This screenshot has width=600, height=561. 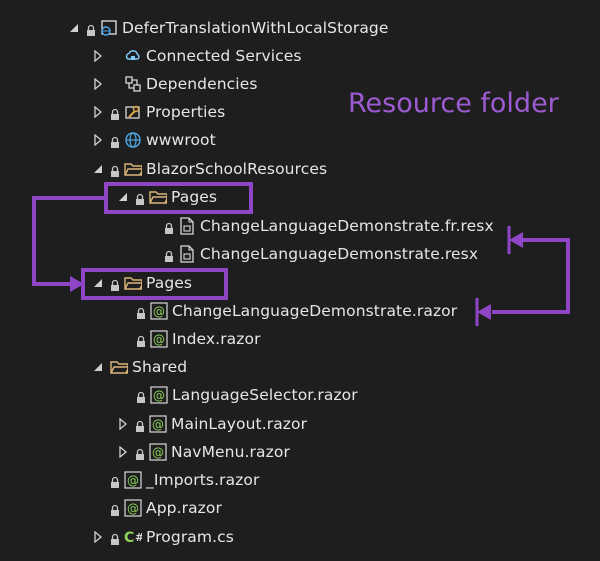 I want to click on arrowhead-right-bottom, so click(x=484, y=312).